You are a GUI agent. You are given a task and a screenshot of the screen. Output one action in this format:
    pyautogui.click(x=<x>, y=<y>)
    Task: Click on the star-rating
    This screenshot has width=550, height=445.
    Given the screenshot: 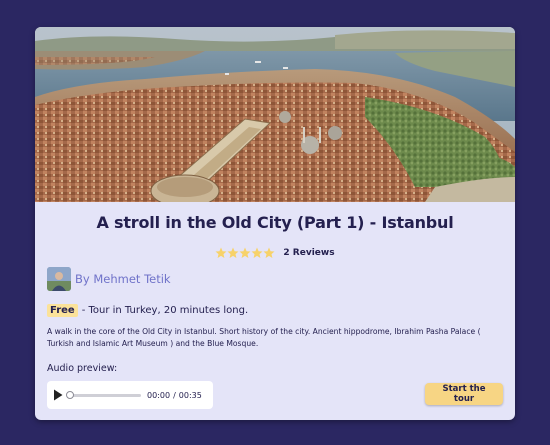 What is the action you would take?
    pyautogui.click(x=245, y=253)
    